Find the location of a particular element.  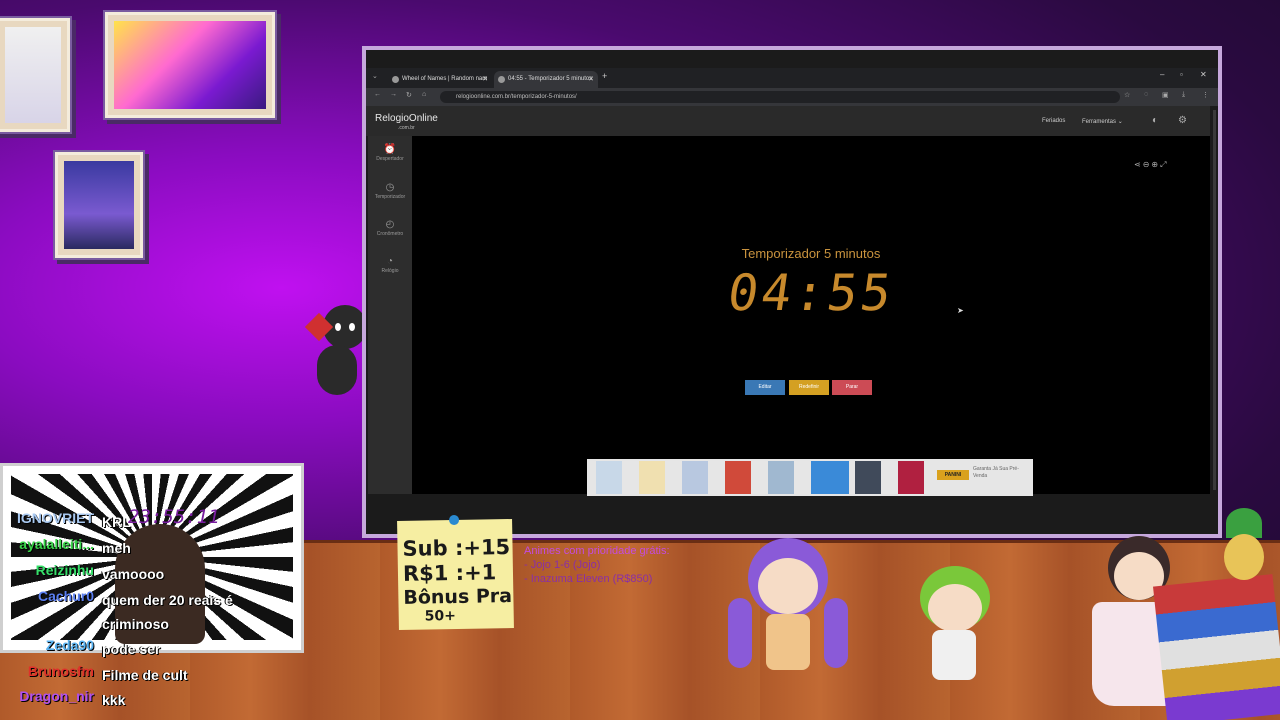

page-scrollbar is located at coordinates (1214, 300).